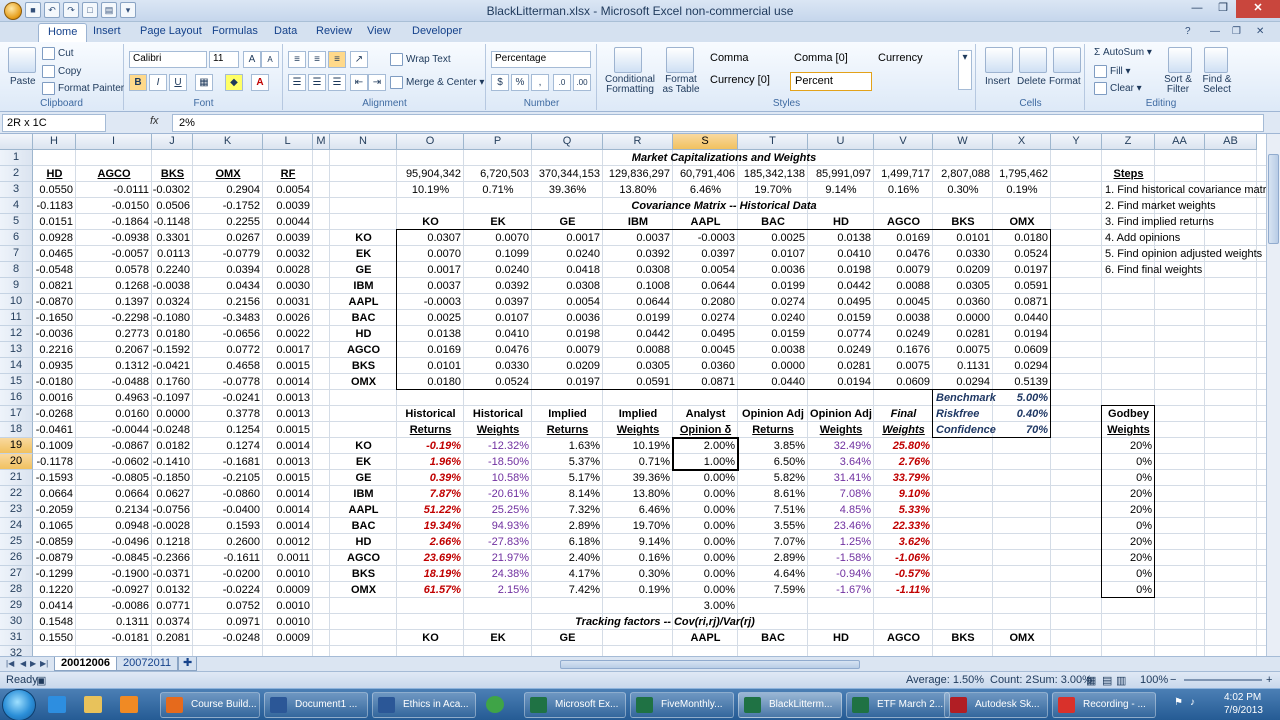  What do you see at coordinates (1159, 206) in the screenshot?
I see `step-item: 2. Find market weights` at bounding box center [1159, 206].